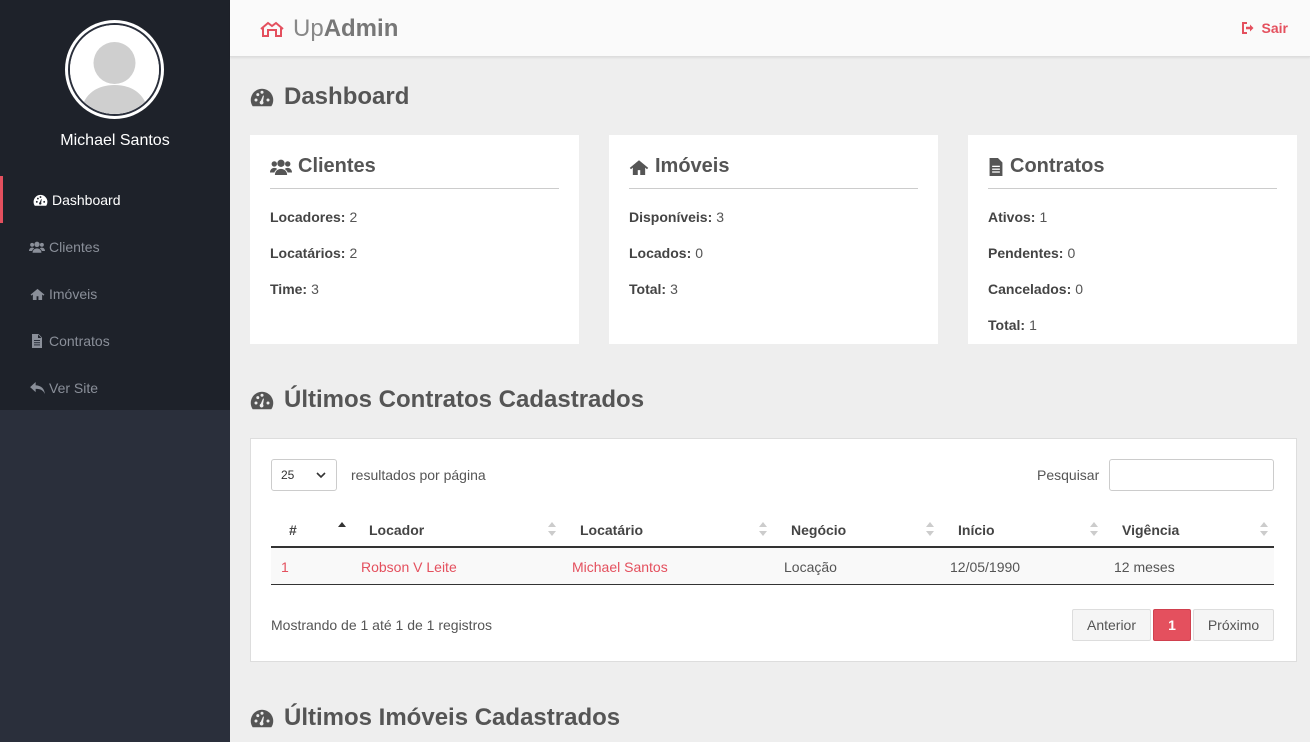 This screenshot has width=1310, height=742. Describe the element at coordinates (289, 289) in the screenshot. I see `stat-label: Time:` at that location.